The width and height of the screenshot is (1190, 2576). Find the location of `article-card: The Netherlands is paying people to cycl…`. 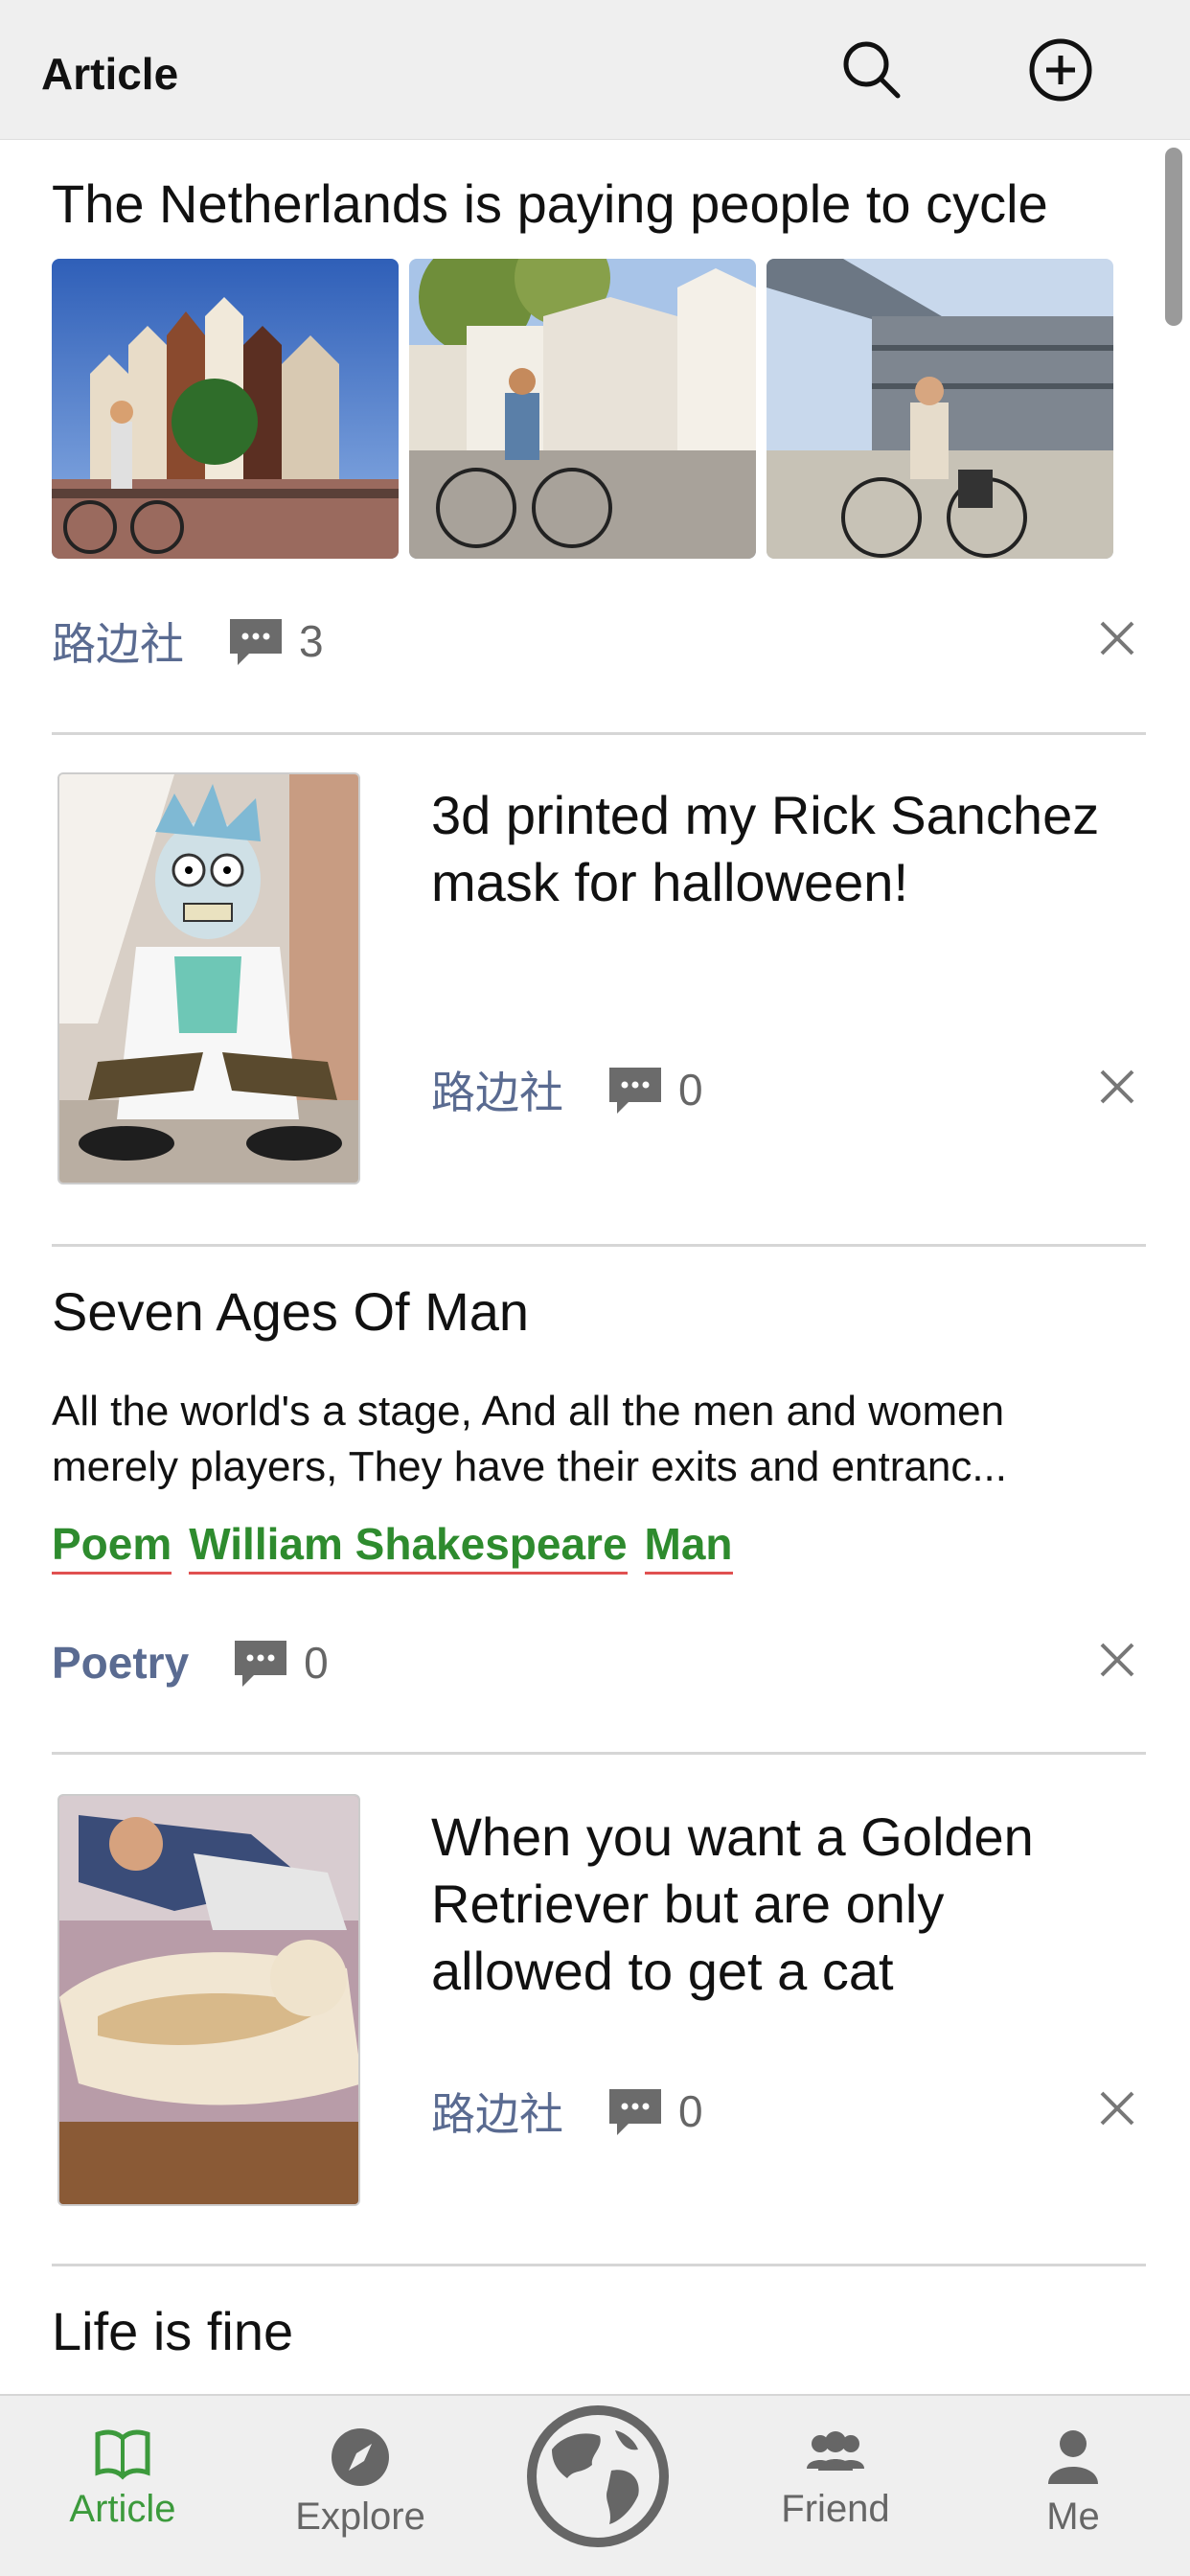

article-card: The Netherlands is paying people to cycl… is located at coordinates (599, 365).